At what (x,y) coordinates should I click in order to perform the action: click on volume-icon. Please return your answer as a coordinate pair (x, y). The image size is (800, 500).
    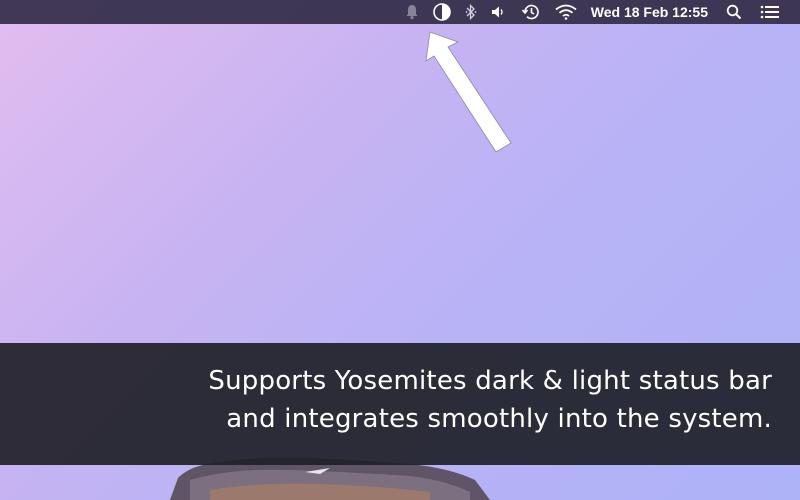
    Looking at the image, I should click on (499, 12).